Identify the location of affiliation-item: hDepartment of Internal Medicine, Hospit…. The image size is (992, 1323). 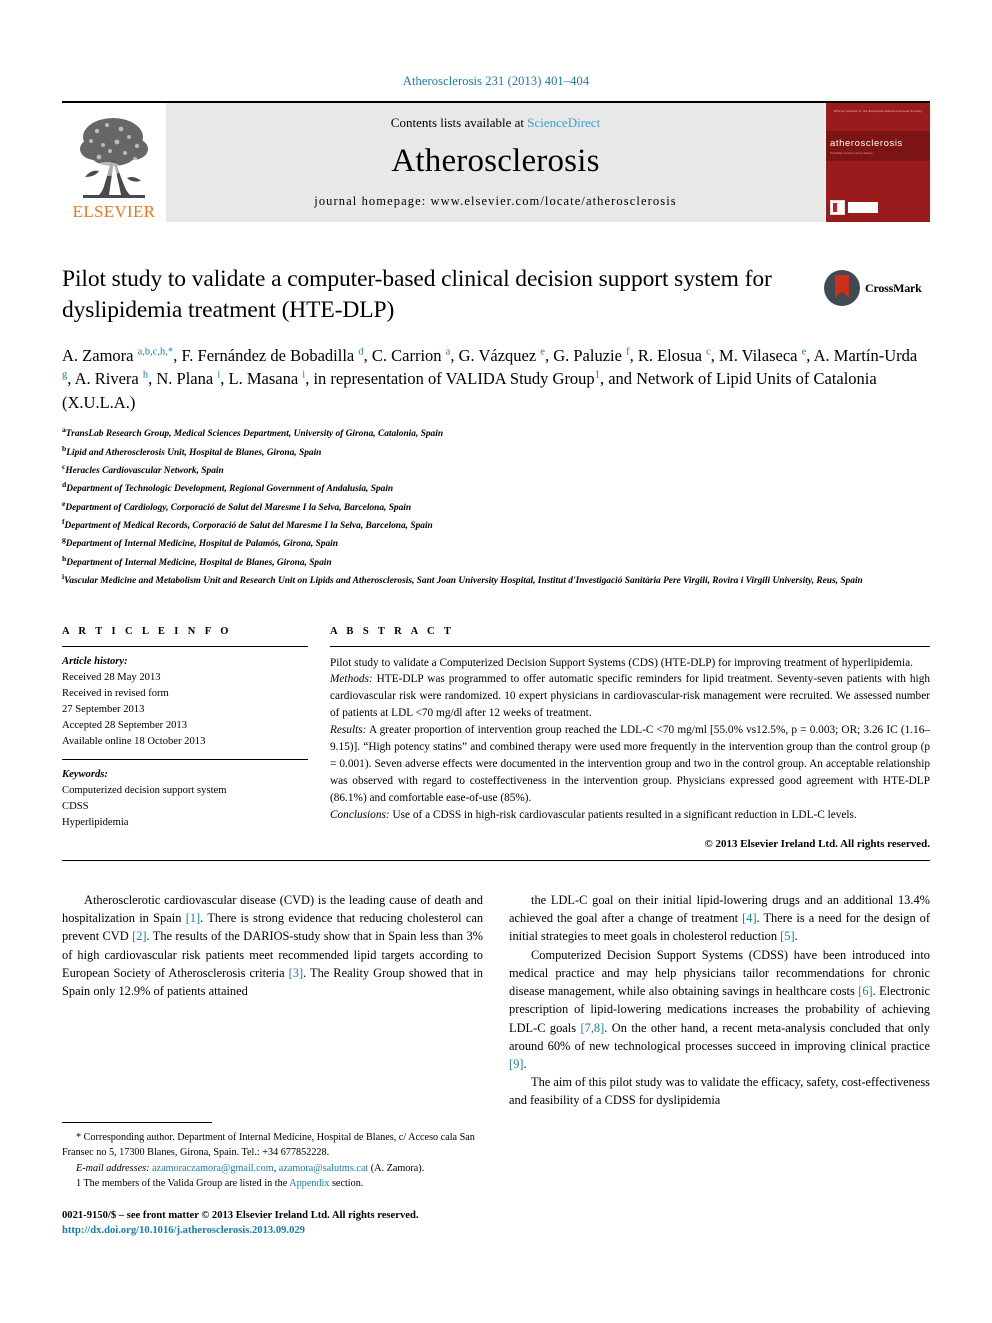
(197, 560).